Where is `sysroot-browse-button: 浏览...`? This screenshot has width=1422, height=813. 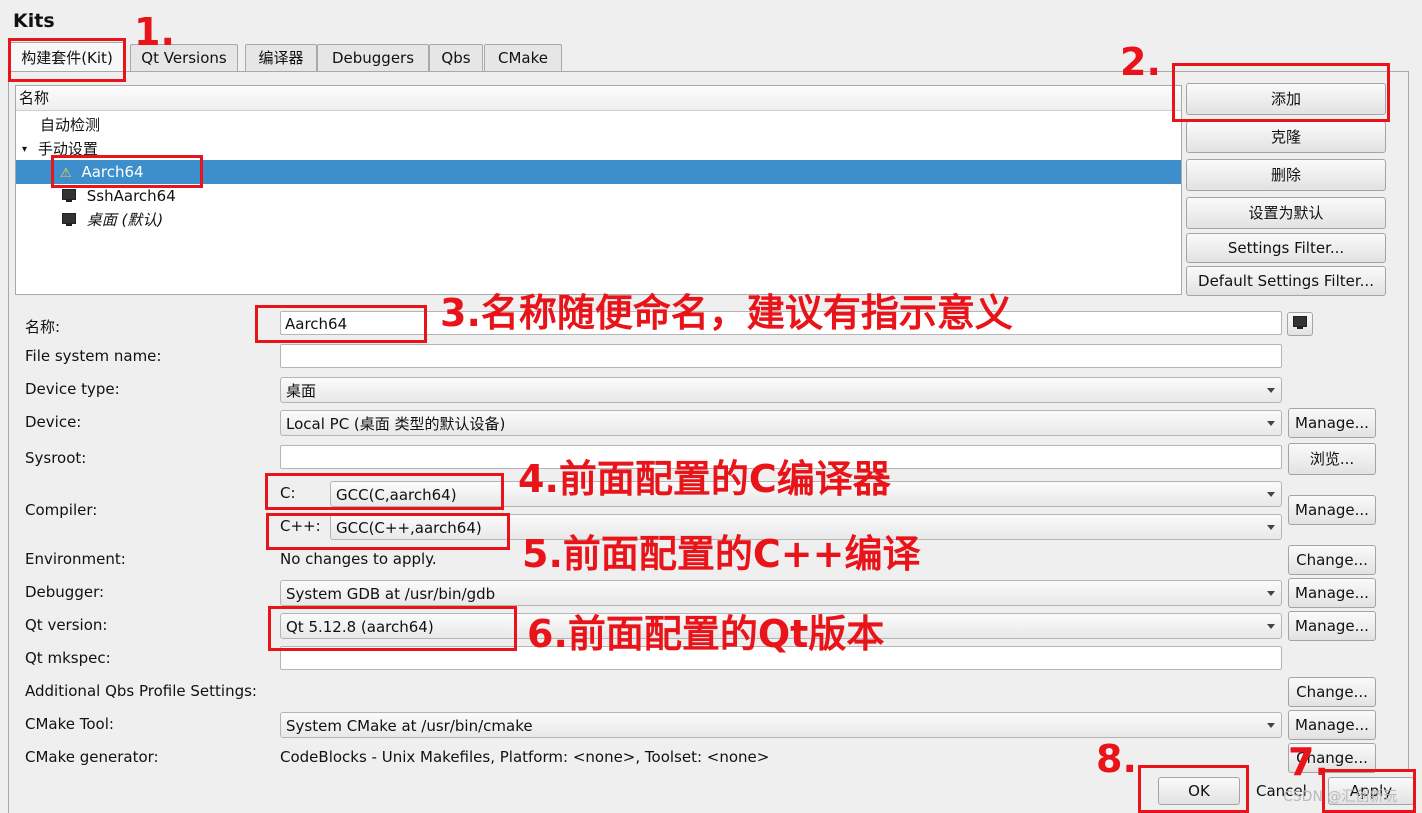
sysroot-browse-button: 浏览... is located at coordinates (1332, 459).